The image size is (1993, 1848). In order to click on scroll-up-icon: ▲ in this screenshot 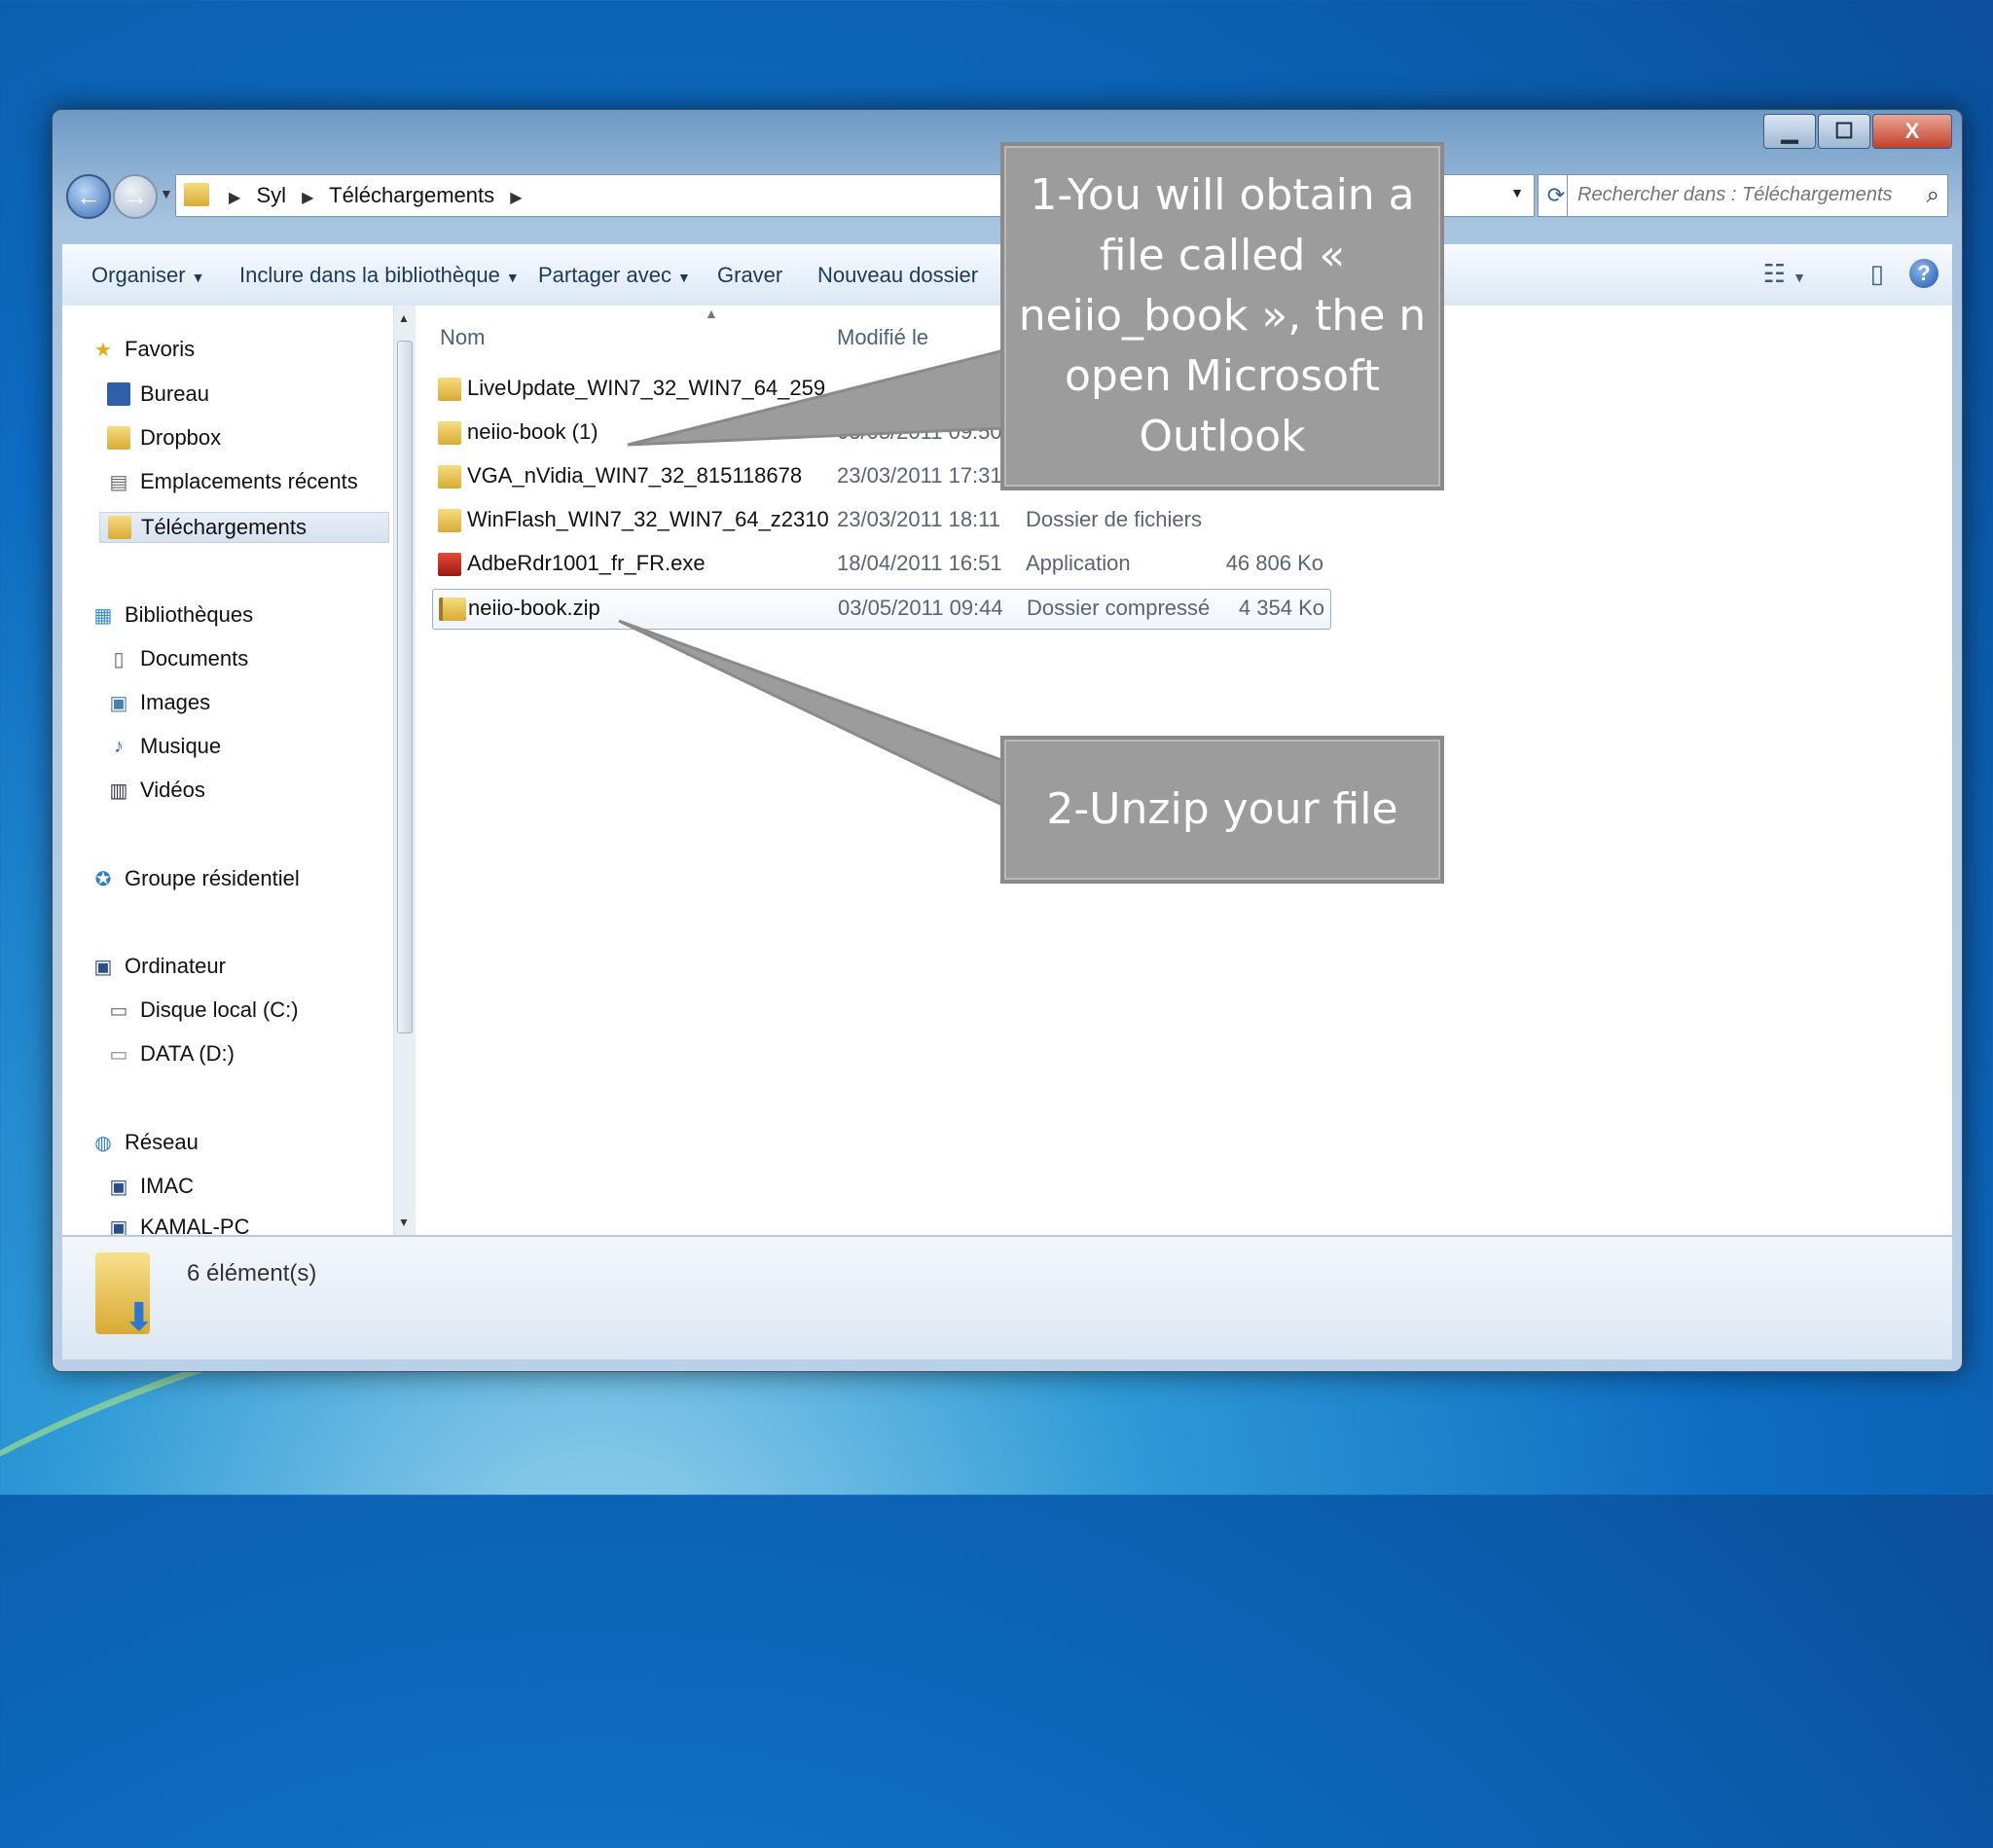, I will do `click(404, 318)`.